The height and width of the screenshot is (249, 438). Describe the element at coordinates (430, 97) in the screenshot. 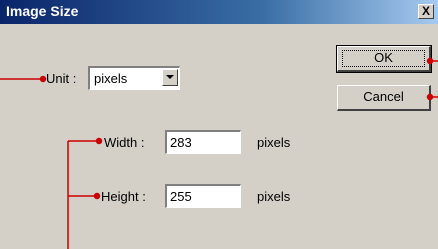

I see `cancel-callout-dot` at that location.